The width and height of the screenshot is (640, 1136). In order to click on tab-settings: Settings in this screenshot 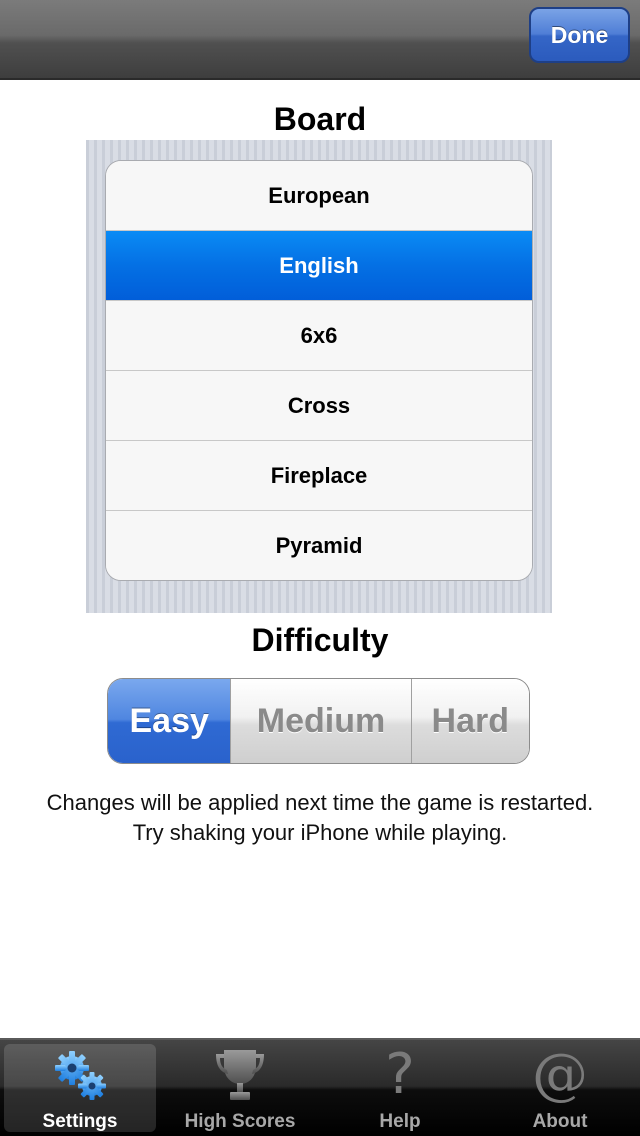, I will do `click(80, 1088)`.